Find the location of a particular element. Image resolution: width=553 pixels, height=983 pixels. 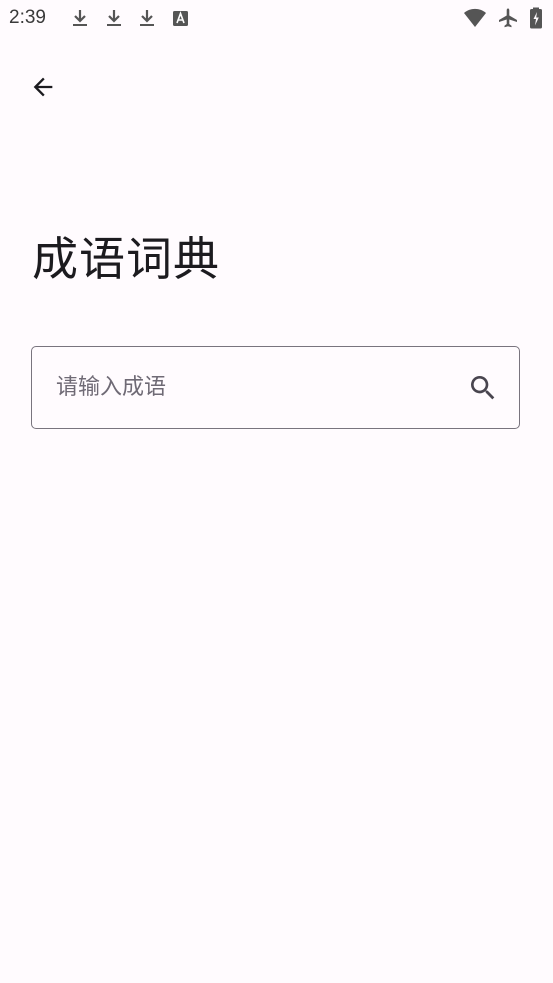

search-input is located at coordinates (256, 387).